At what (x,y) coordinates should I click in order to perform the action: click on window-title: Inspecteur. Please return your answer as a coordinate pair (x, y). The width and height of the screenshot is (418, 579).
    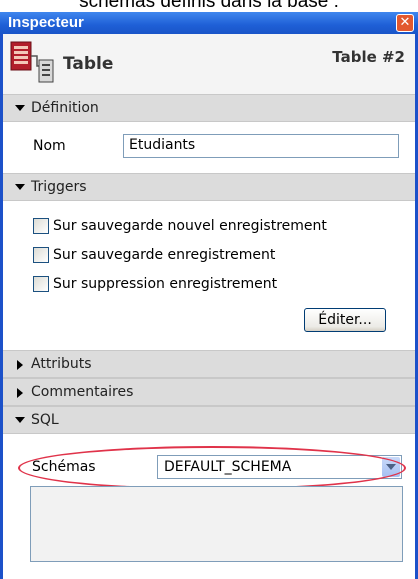
    Looking at the image, I should click on (46, 22).